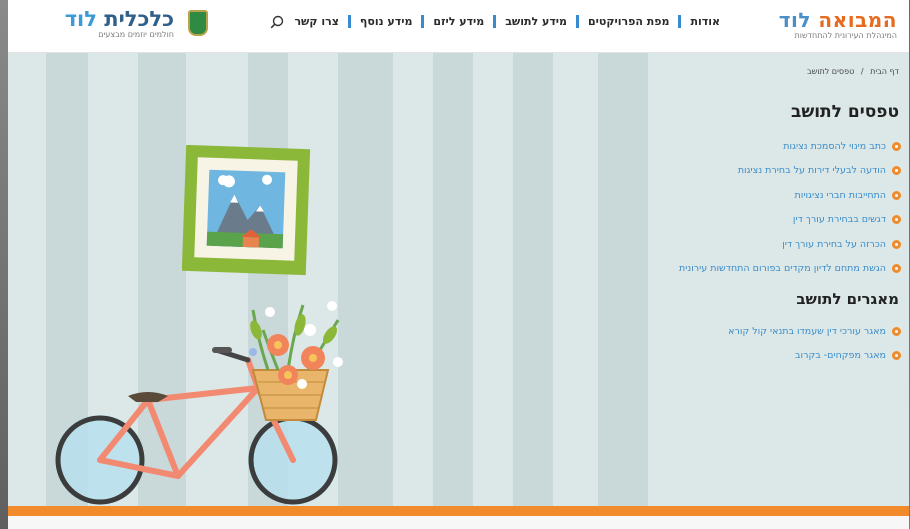 The height and width of the screenshot is (529, 910). I want to click on breadcrumb-current: טפסים לתושב, so click(830, 71).